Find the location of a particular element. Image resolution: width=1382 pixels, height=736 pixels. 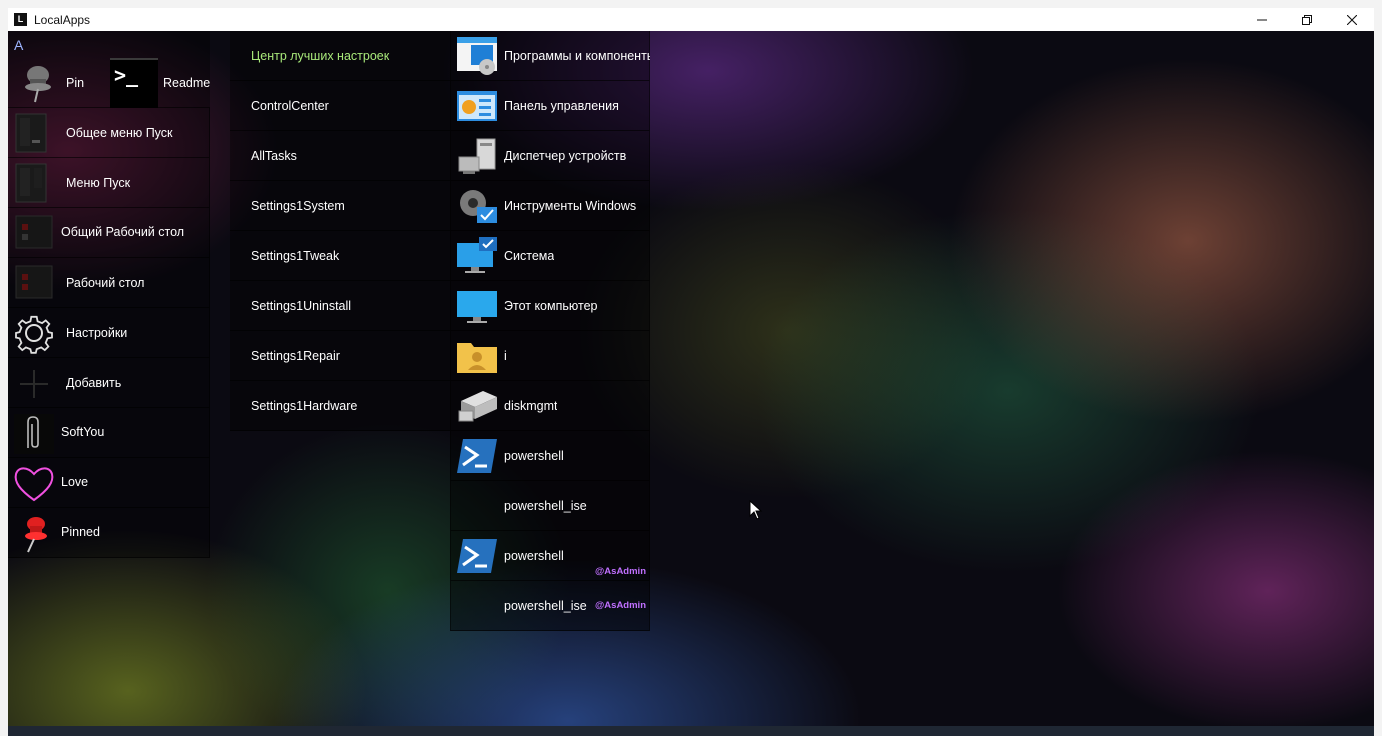

window-controls is located at coordinates (1306, 19).